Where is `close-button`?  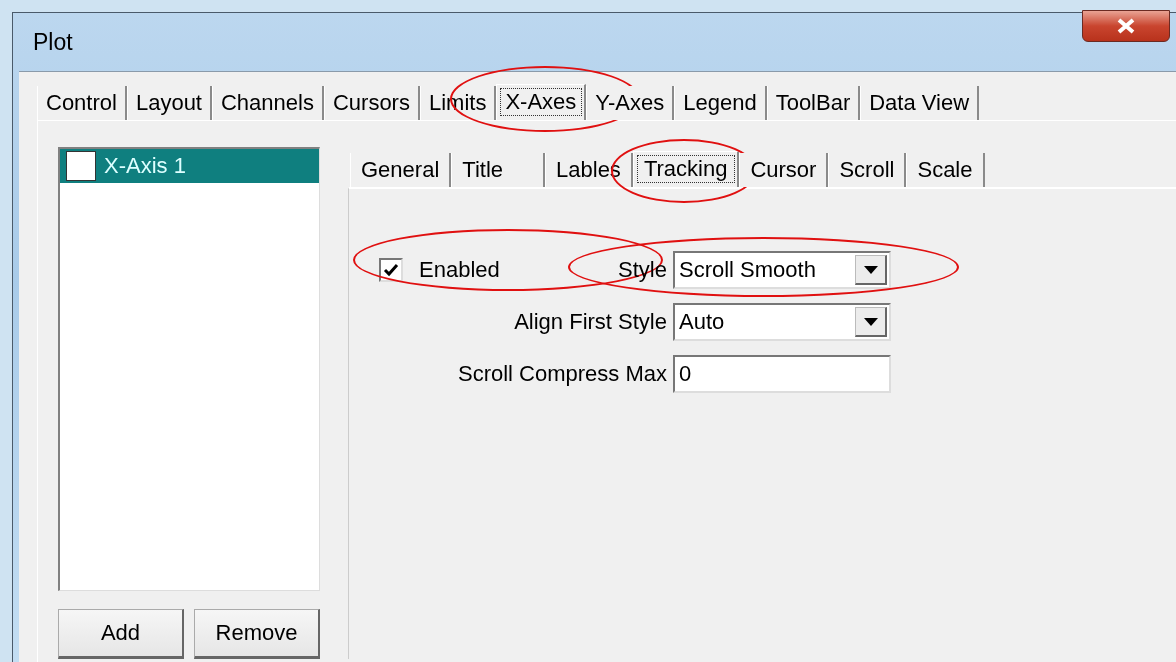 close-button is located at coordinates (1126, 26).